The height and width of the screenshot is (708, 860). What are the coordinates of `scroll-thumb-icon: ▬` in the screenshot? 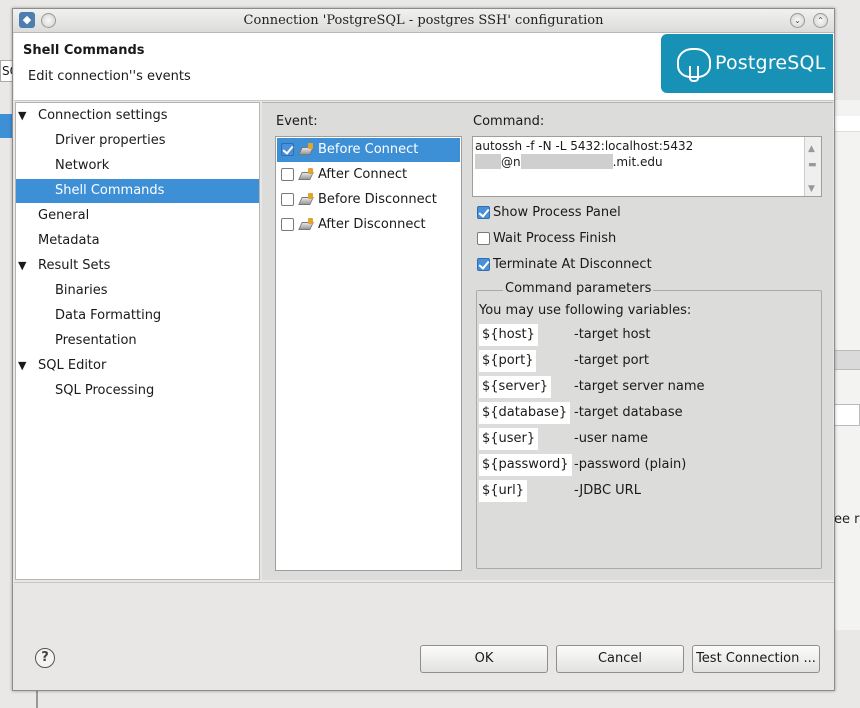 It's located at (812, 165).